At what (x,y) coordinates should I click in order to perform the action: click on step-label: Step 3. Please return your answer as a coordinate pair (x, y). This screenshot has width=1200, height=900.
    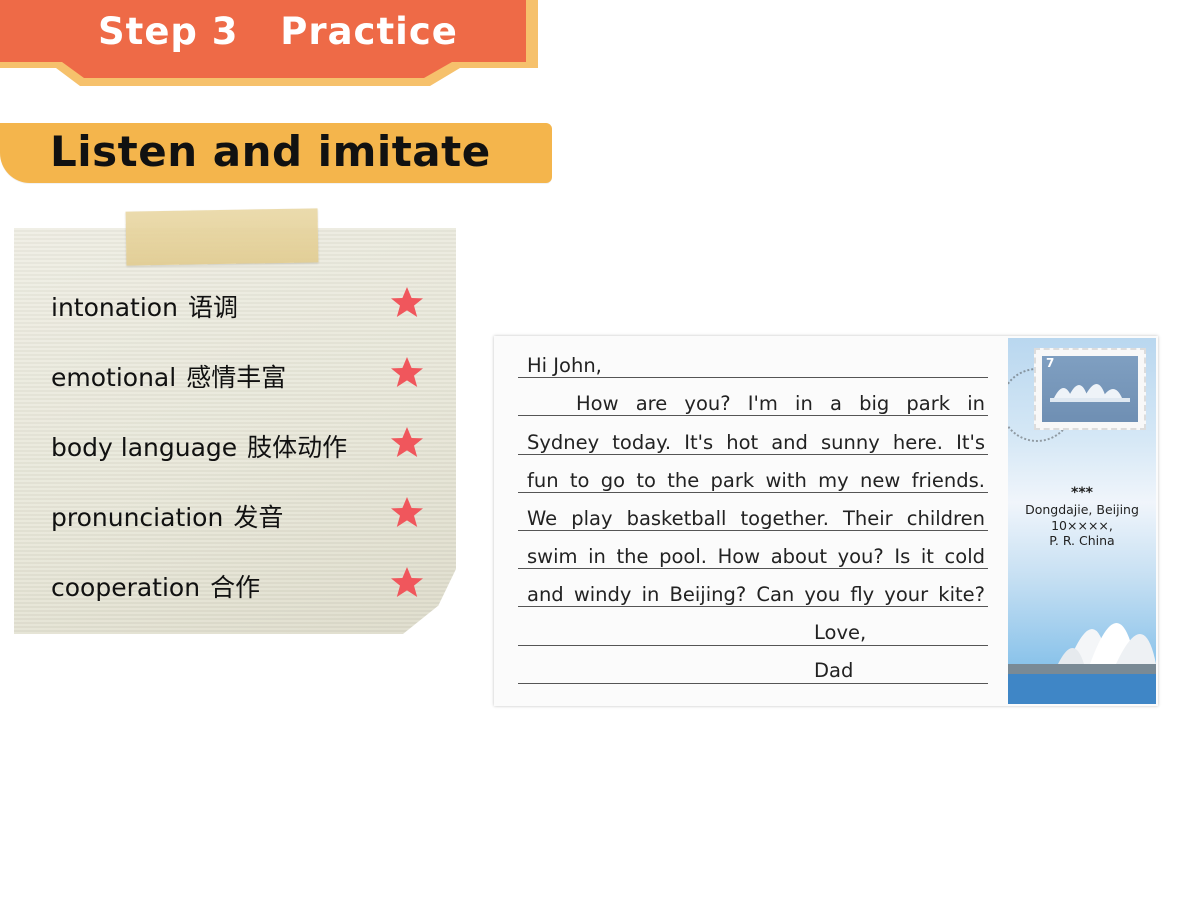
    Looking at the image, I should click on (168, 31).